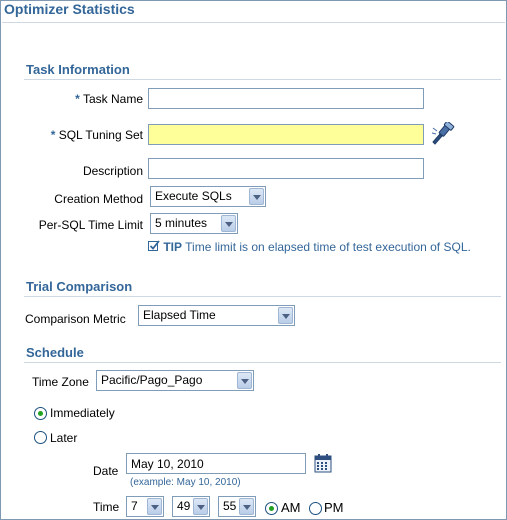 The width and height of the screenshot is (507, 520). What do you see at coordinates (262, 296) in the screenshot?
I see `trial-comparison-divider` at bounding box center [262, 296].